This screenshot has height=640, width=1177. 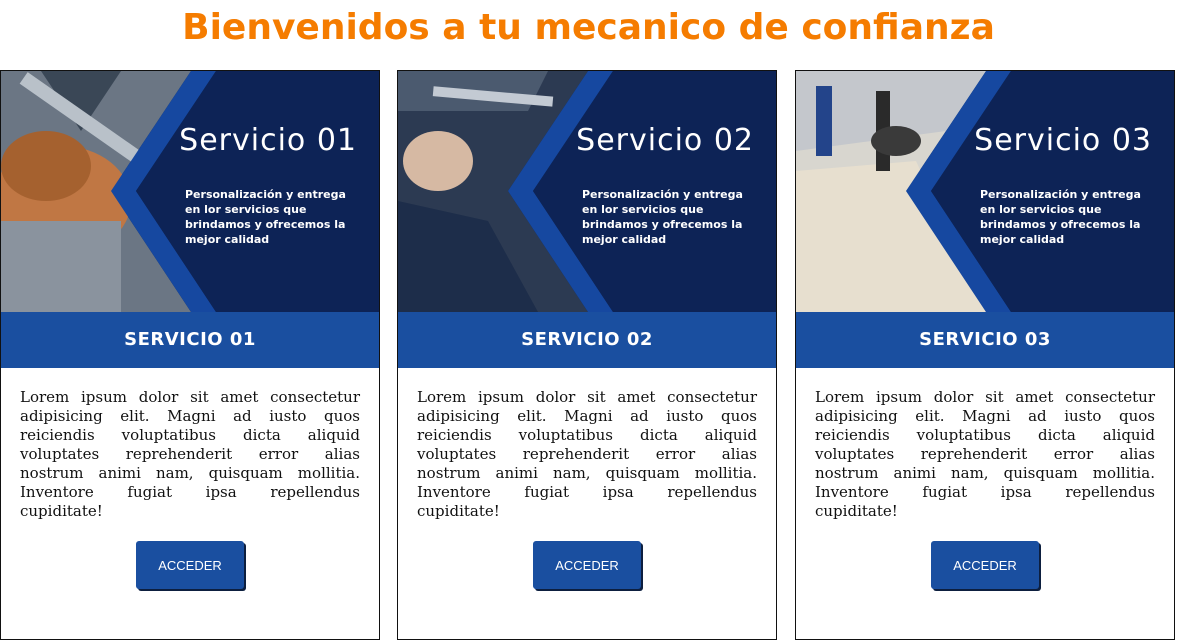 What do you see at coordinates (1063, 140) in the screenshot?
I see `banner-title: Servicio 03` at bounding box center [1063, 140].